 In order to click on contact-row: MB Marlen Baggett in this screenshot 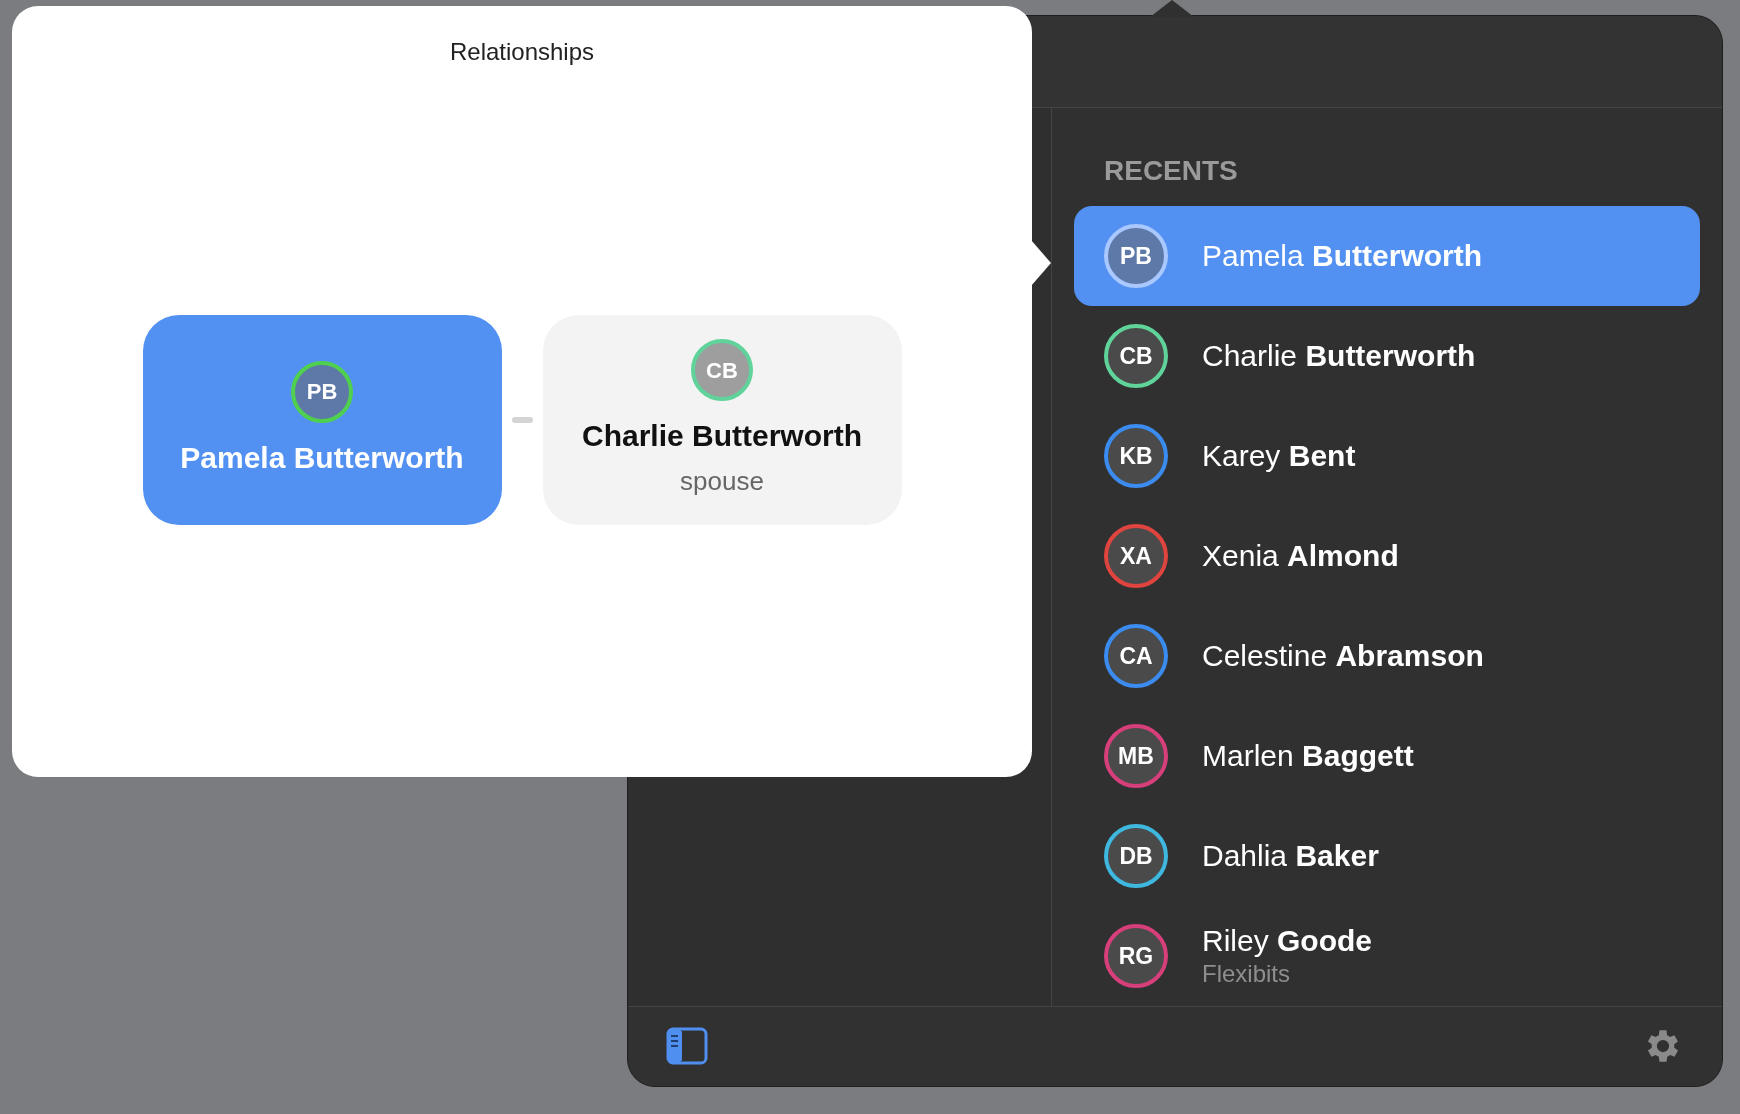, I will do `click(1387, 755)`.